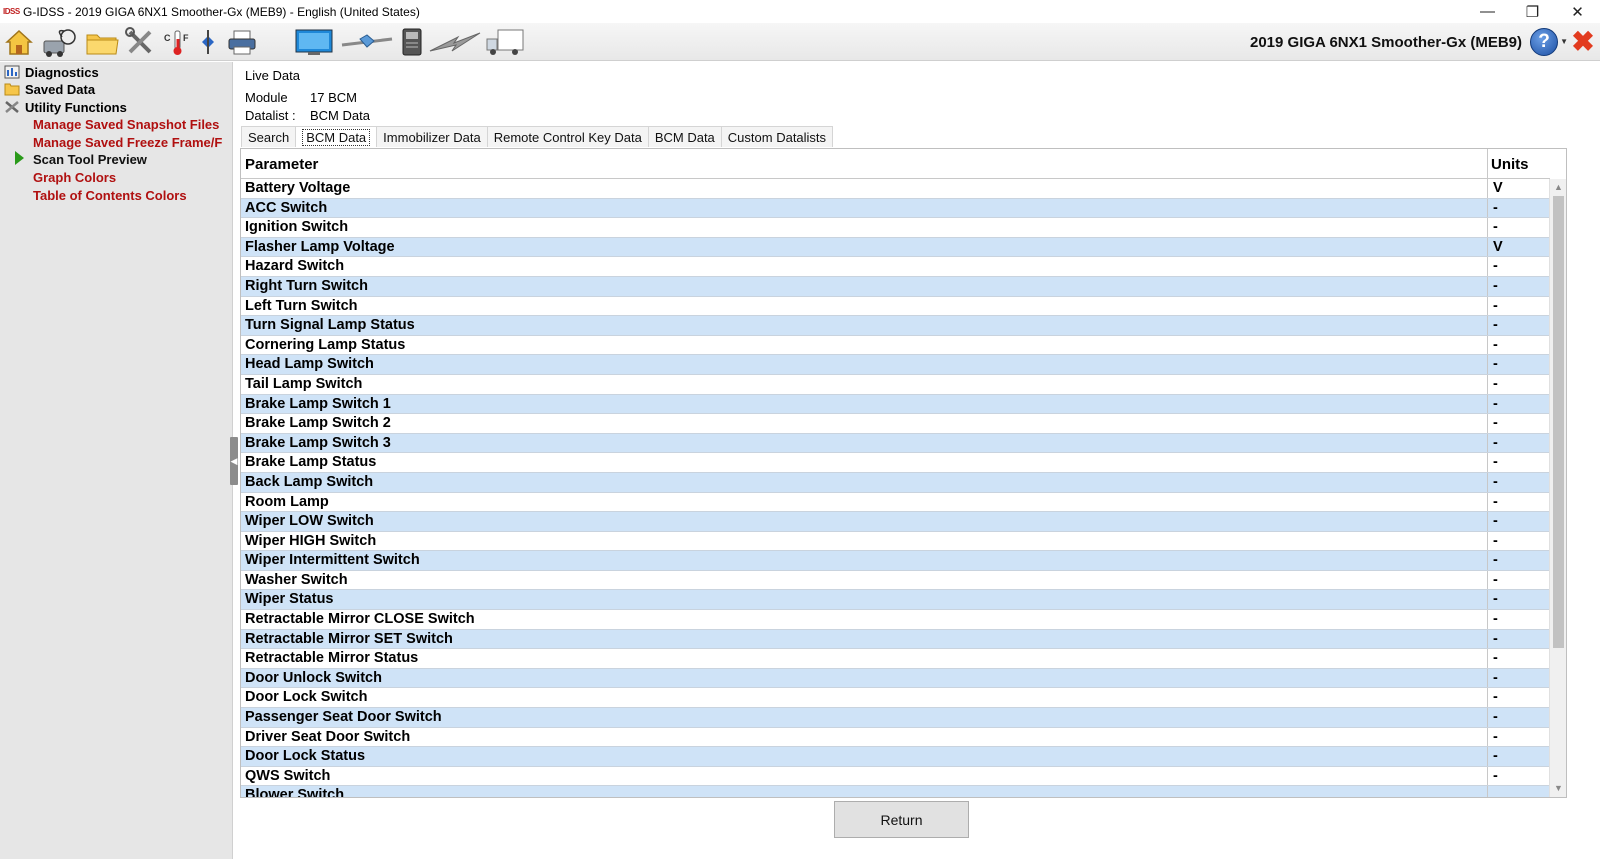 Image resolution: width=1600 pixels, height=859 pixels. I want to click on table-row: Driver Seat Door Switch -, so click(895, 737).